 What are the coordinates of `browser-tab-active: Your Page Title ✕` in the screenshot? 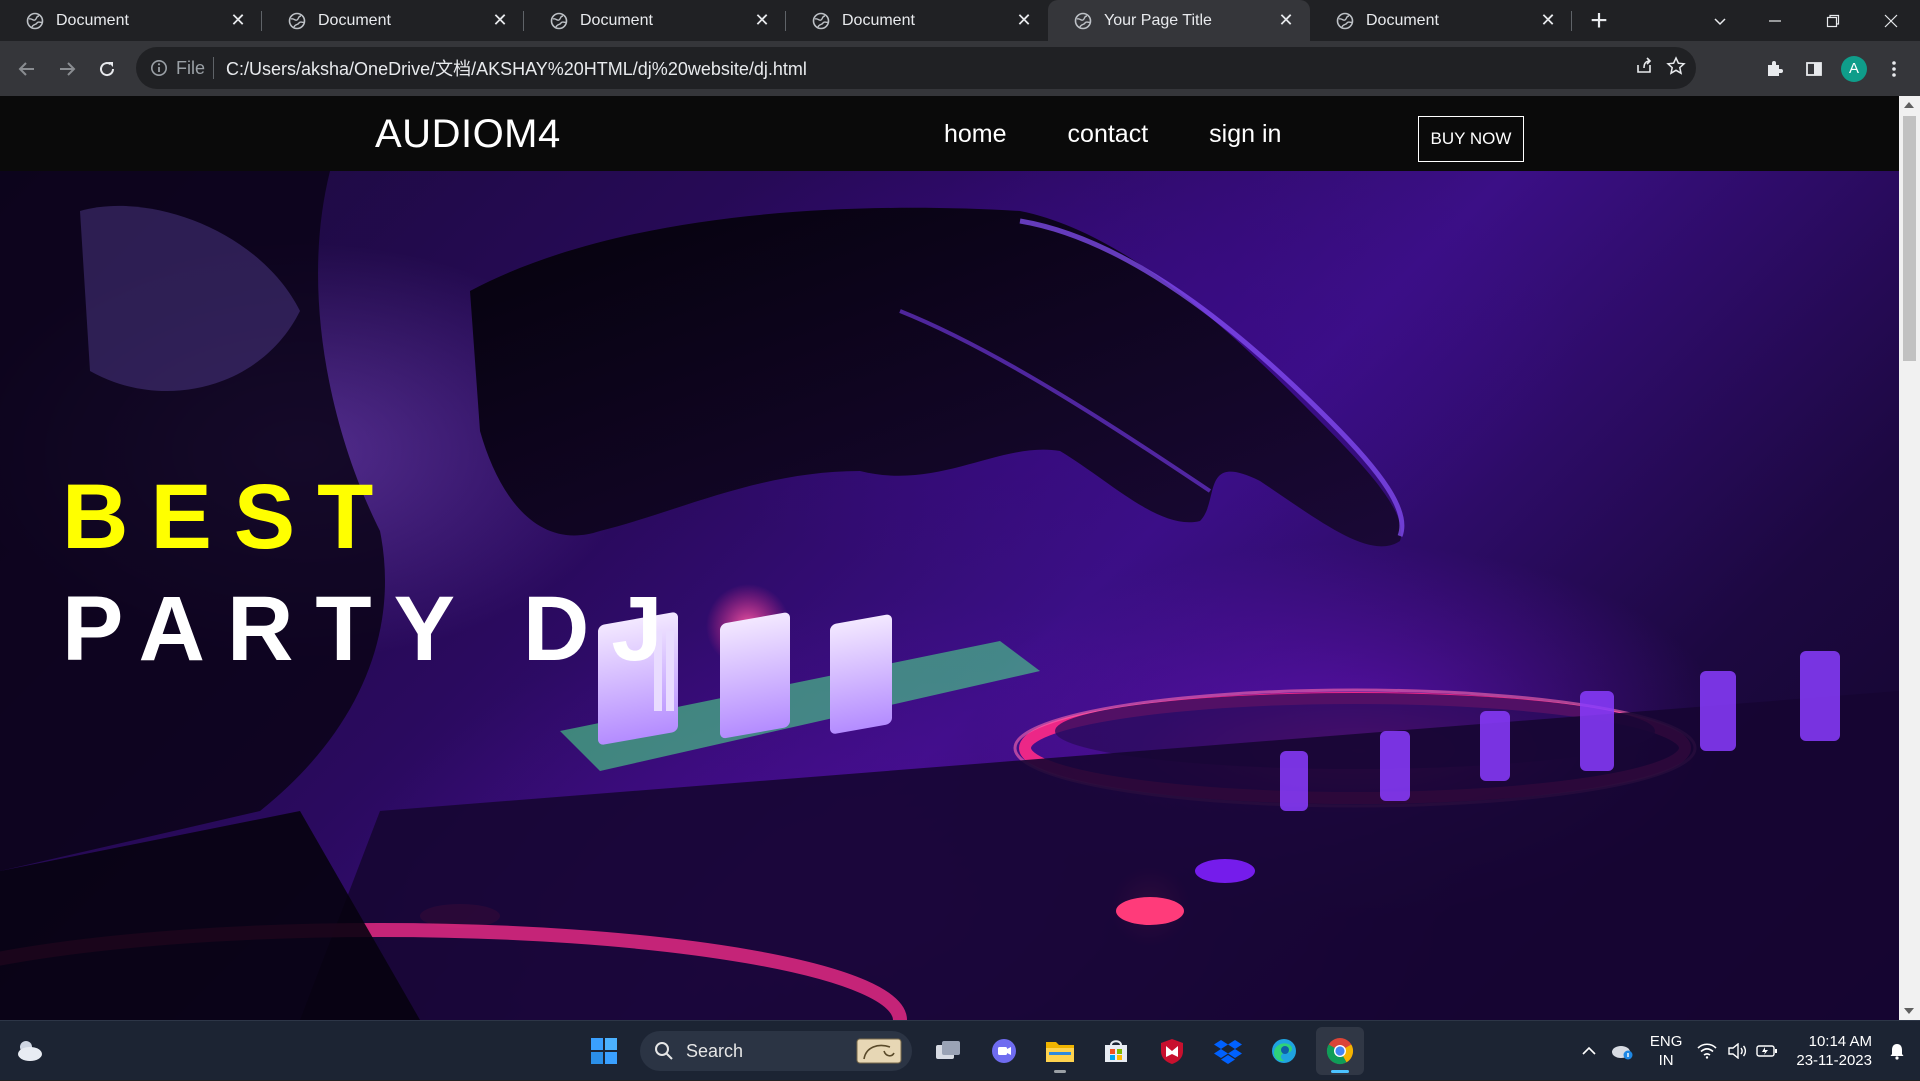 It's located at (1179, 20).